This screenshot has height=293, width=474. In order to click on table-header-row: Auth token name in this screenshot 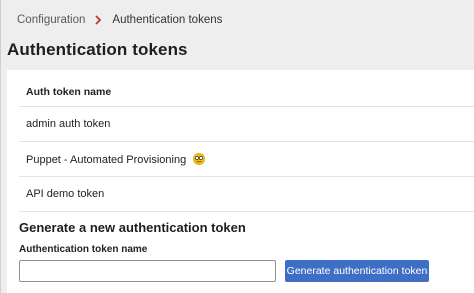, I will do `click(246, 92)`.